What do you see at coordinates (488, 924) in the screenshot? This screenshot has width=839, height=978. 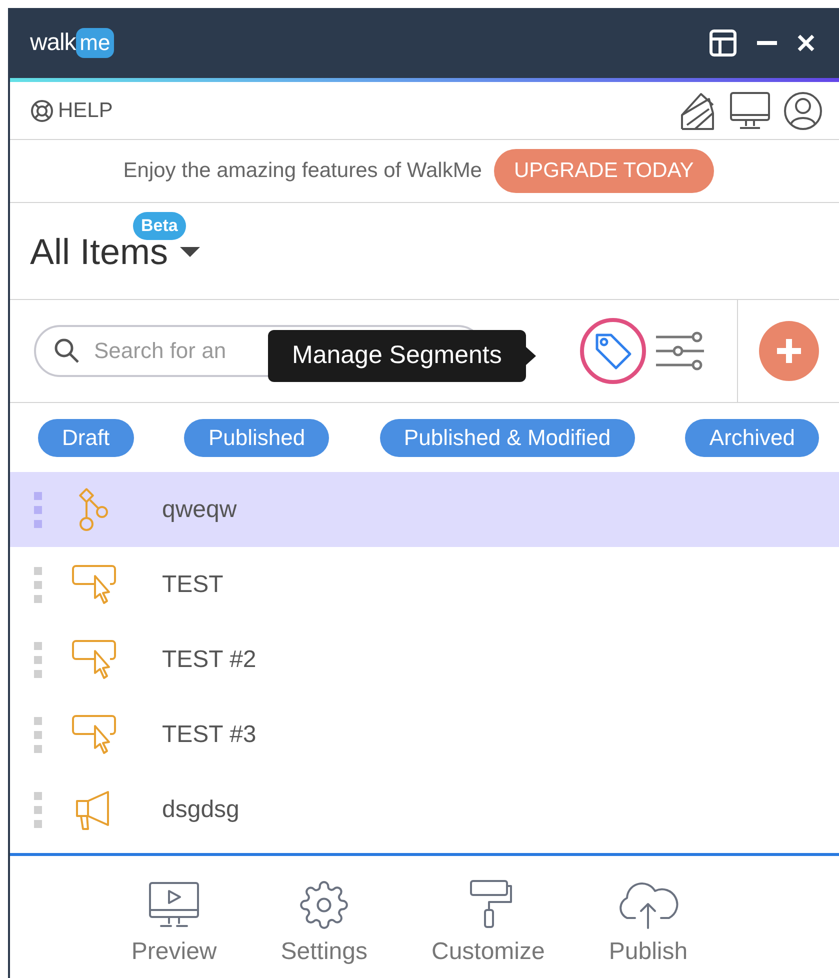 I see `footer-button: Customize` at bounding box center [488, 924].